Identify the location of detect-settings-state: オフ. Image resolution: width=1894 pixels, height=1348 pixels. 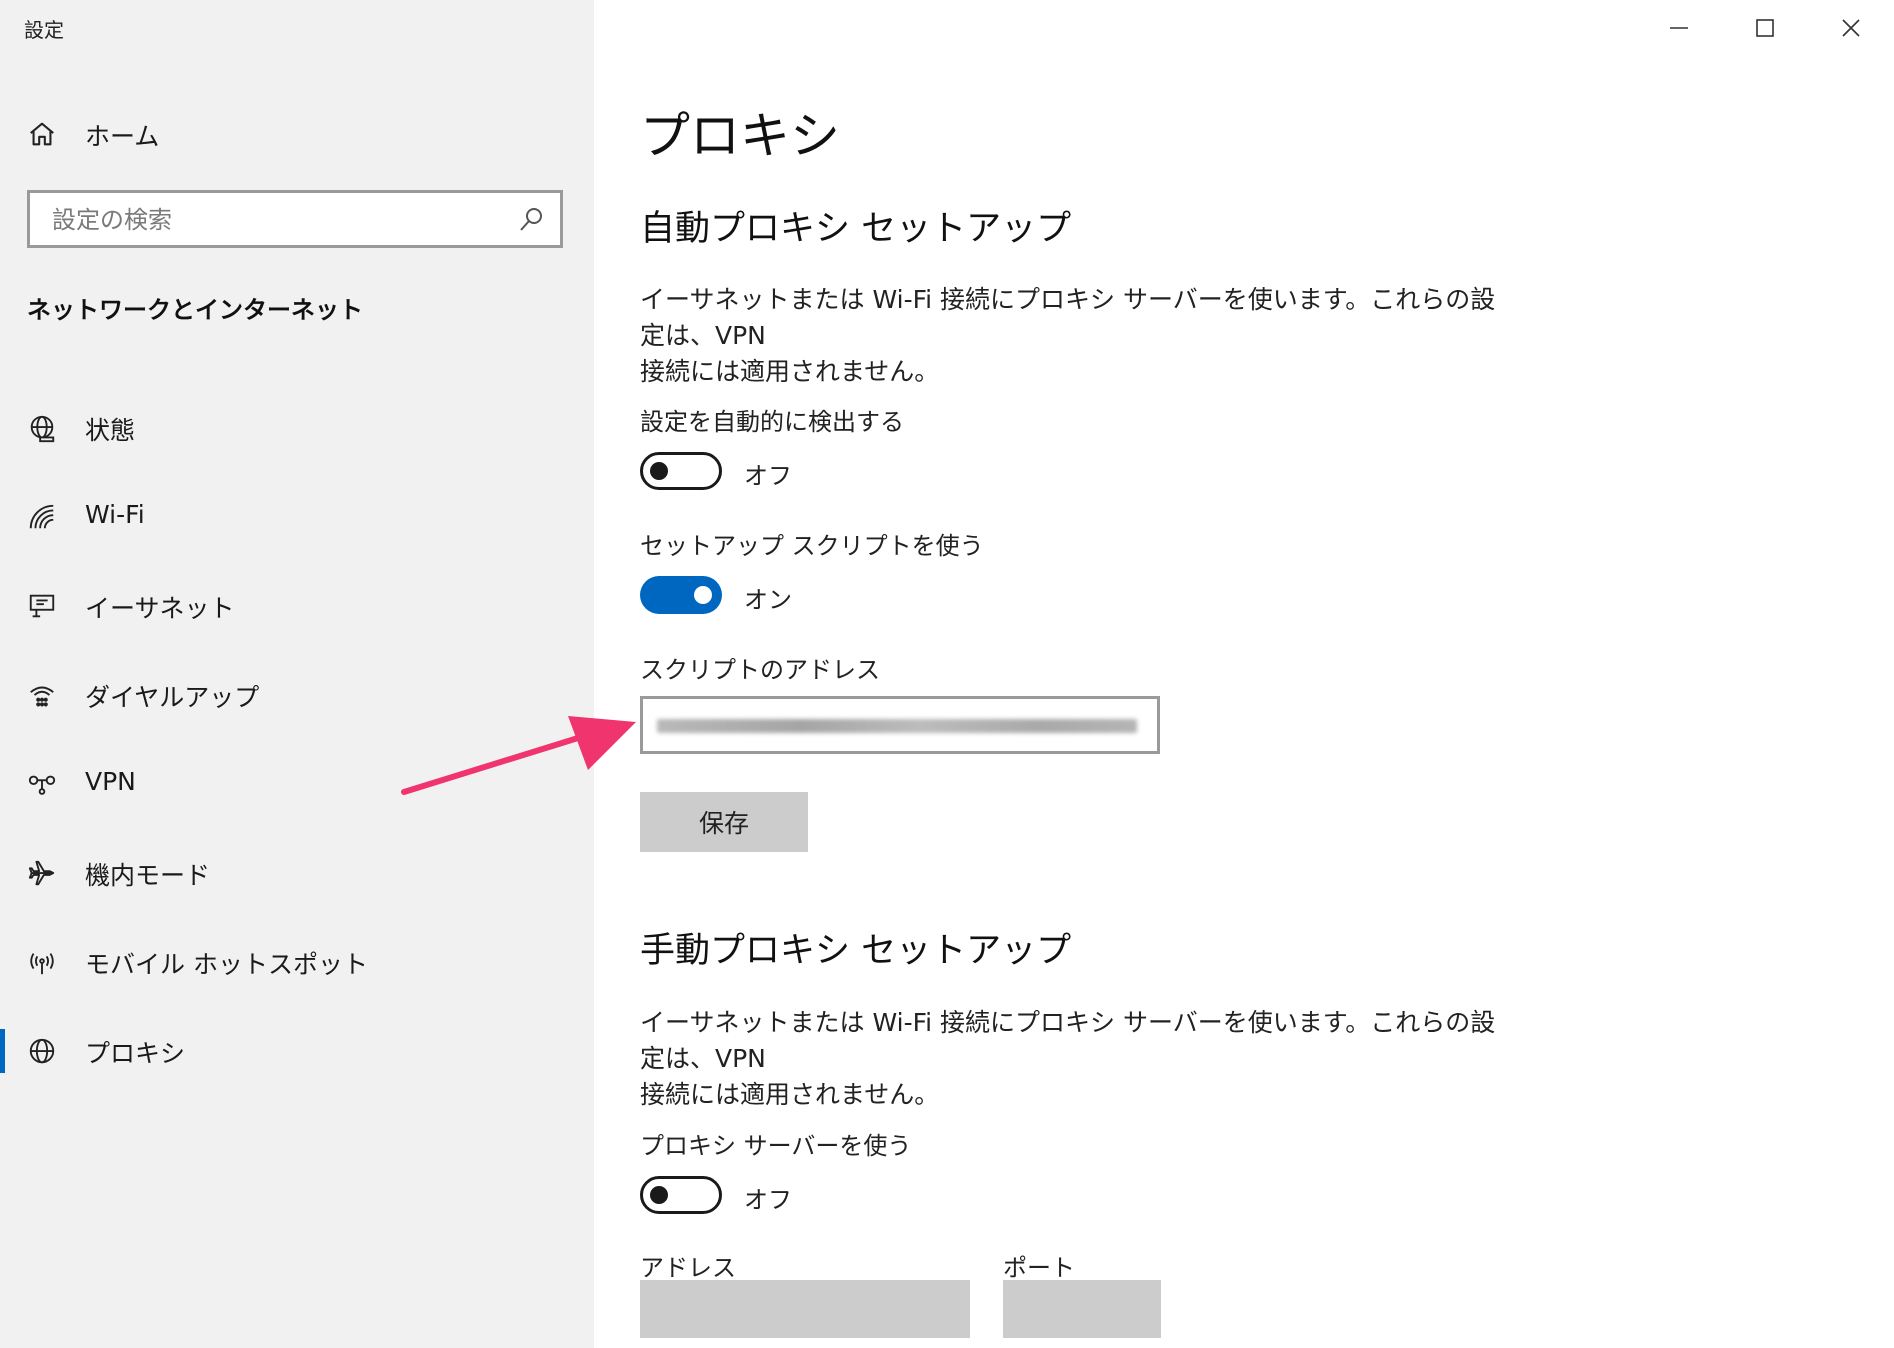
(768, 476).